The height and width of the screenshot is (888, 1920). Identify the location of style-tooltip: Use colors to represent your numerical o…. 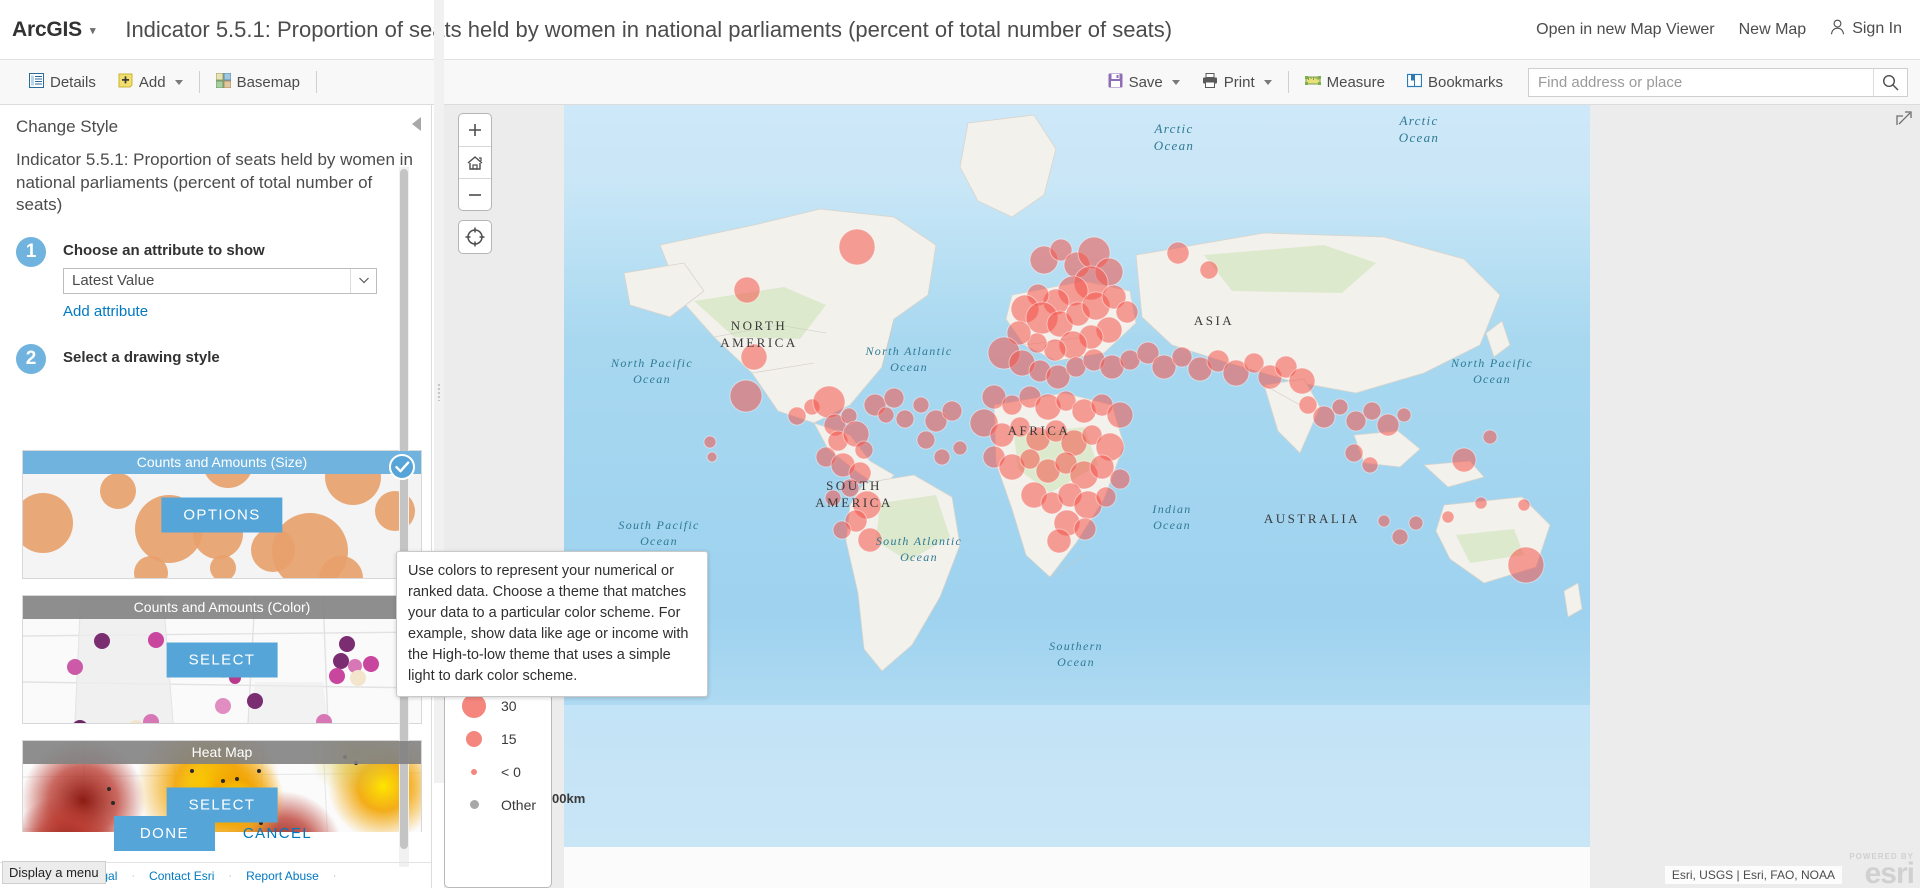
(552, 624).